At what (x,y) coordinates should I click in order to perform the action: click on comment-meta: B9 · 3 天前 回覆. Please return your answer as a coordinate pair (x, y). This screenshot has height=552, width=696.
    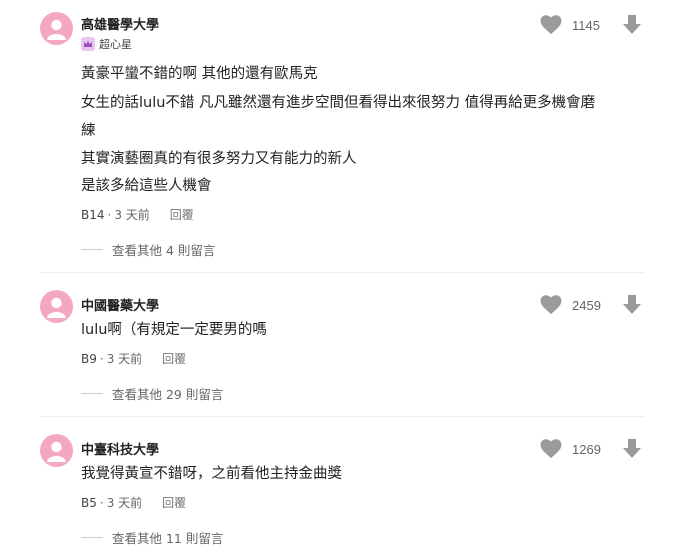
    Looking at the image, I should click on (133, 358).